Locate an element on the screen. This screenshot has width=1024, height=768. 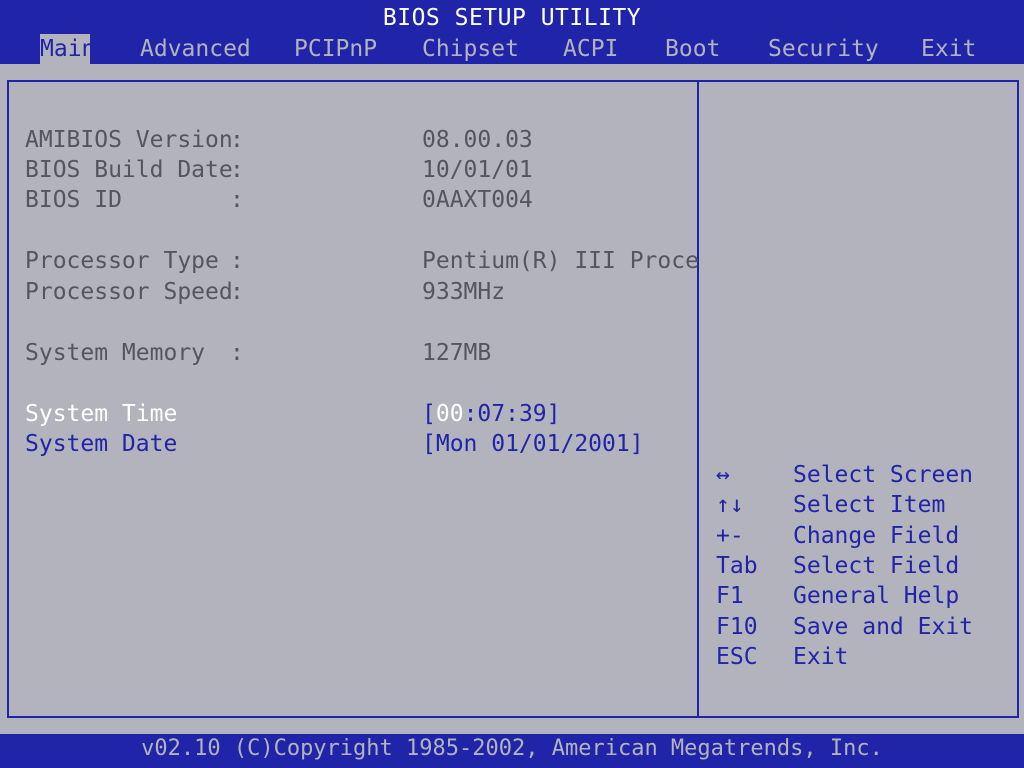
help-desc: Select Screen is located at coordinates (883, 475).